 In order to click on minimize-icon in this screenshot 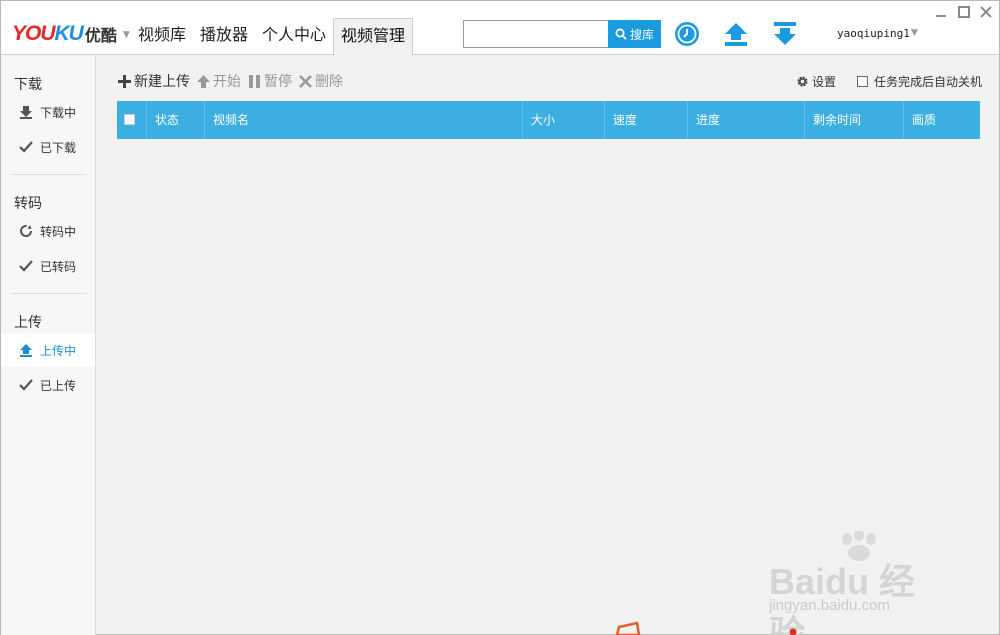, I will do `click(941, 12)`.